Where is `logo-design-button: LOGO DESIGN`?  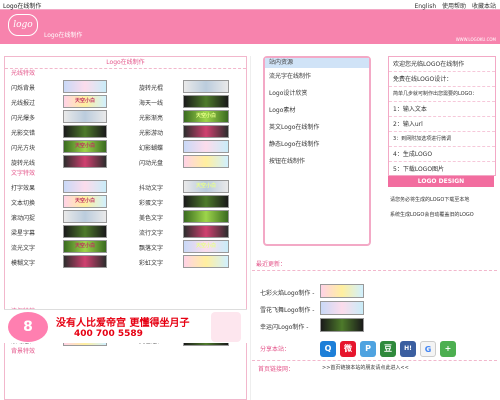 logo-design-button: LOGO DESIGN is located at coordinates (441, 181).